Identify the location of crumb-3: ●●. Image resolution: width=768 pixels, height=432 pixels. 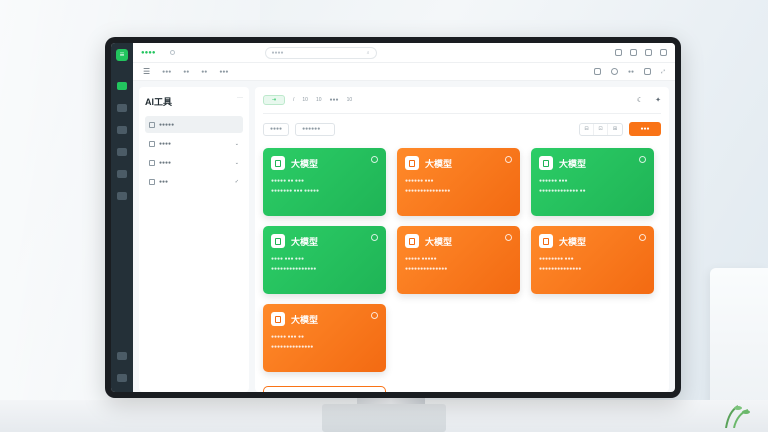
(204, 72).